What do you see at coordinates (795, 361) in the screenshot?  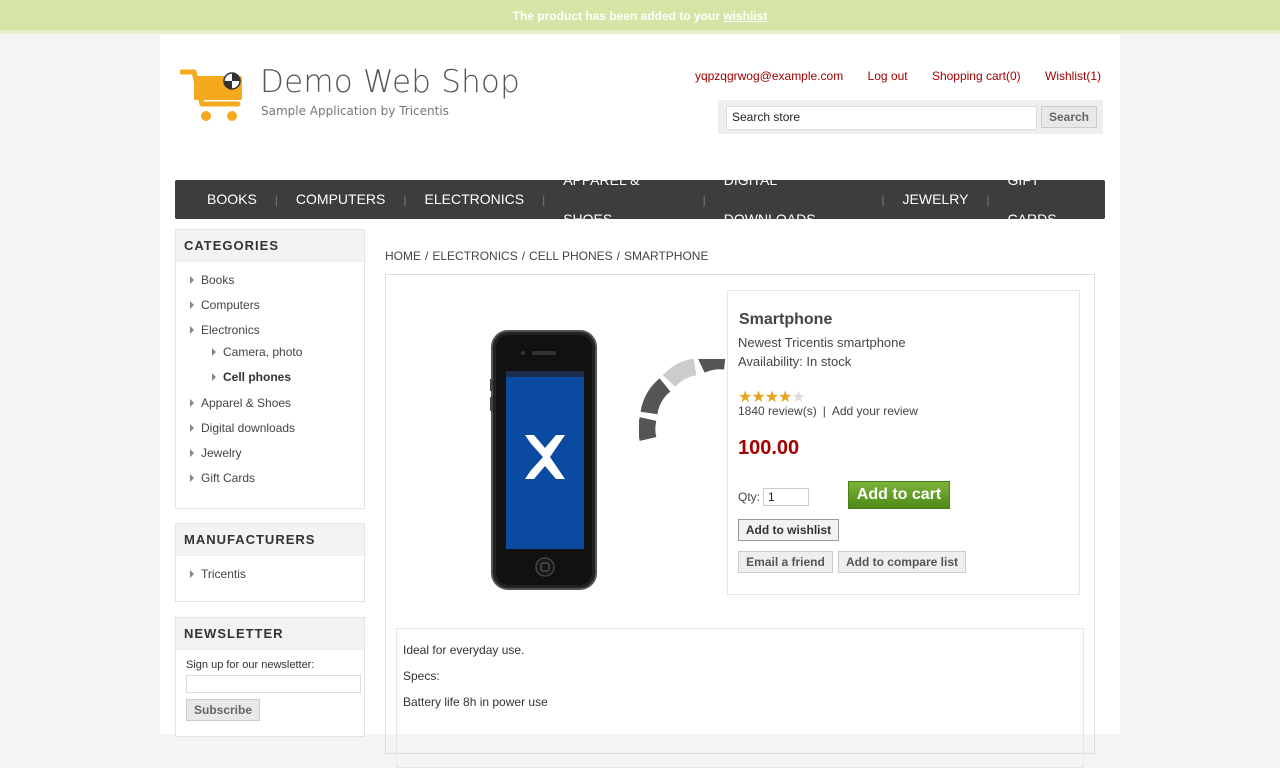 I see `product-availability: Availability: In stock` at bounding box center [795, 361].